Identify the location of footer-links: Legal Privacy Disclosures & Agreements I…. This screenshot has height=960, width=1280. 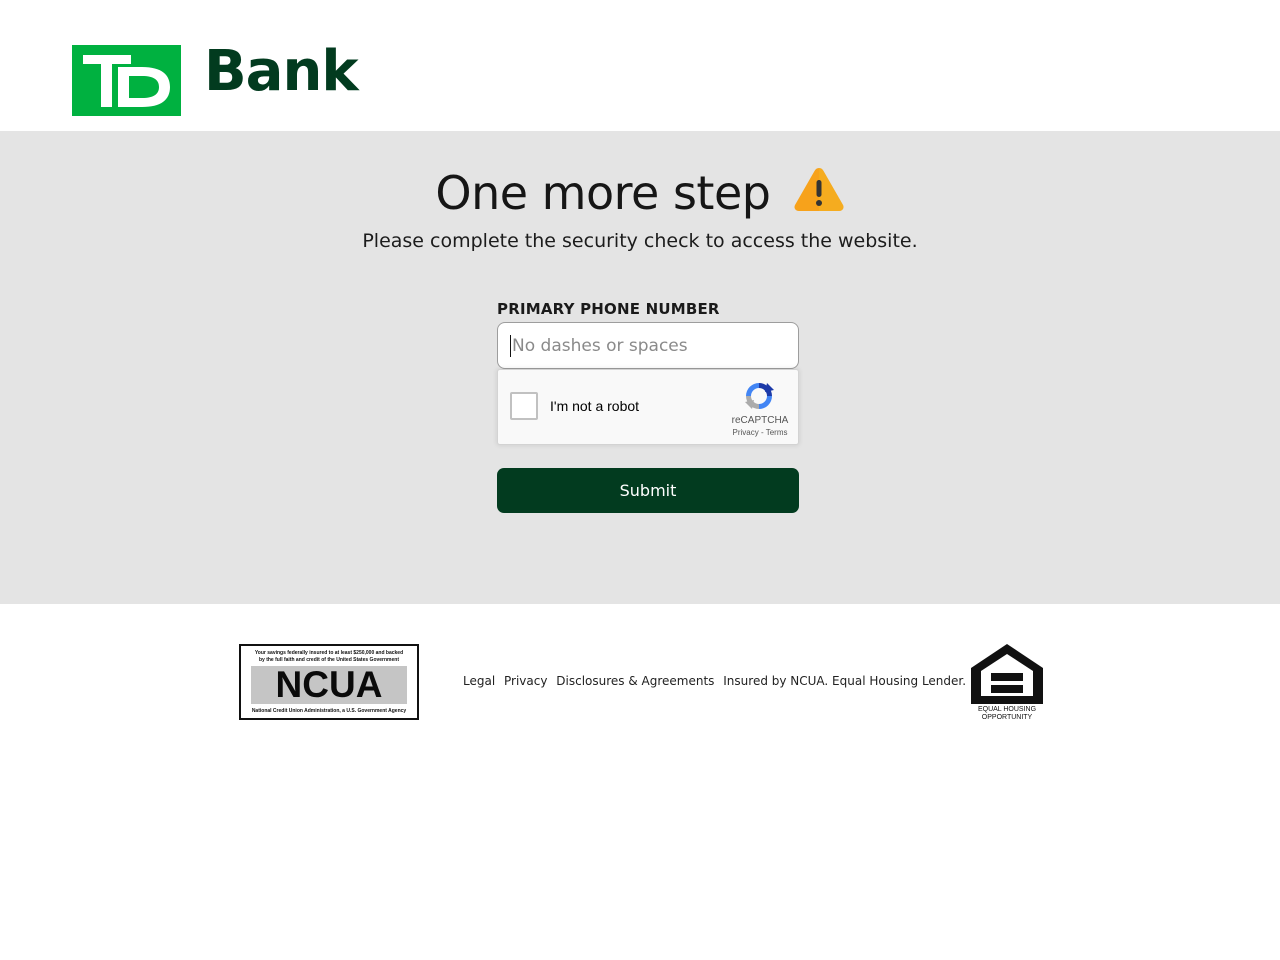
(717, 681).